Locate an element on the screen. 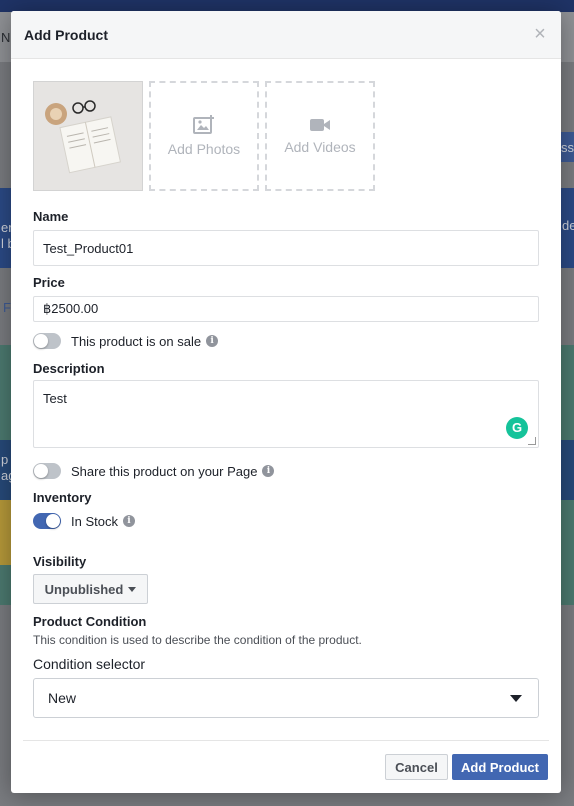  add-photos-label: Add Photos is located at coordinates (204, 149).